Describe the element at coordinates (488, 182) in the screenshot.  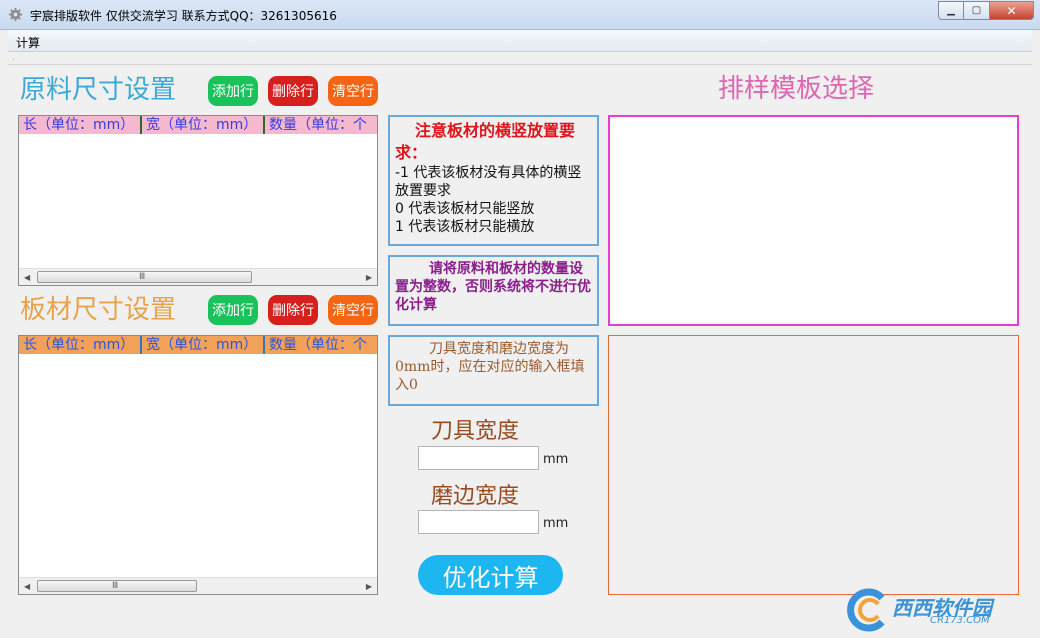
I see `orientation-notice-line: -1 代表该板材没有具体的横竖放置要求` at that location.